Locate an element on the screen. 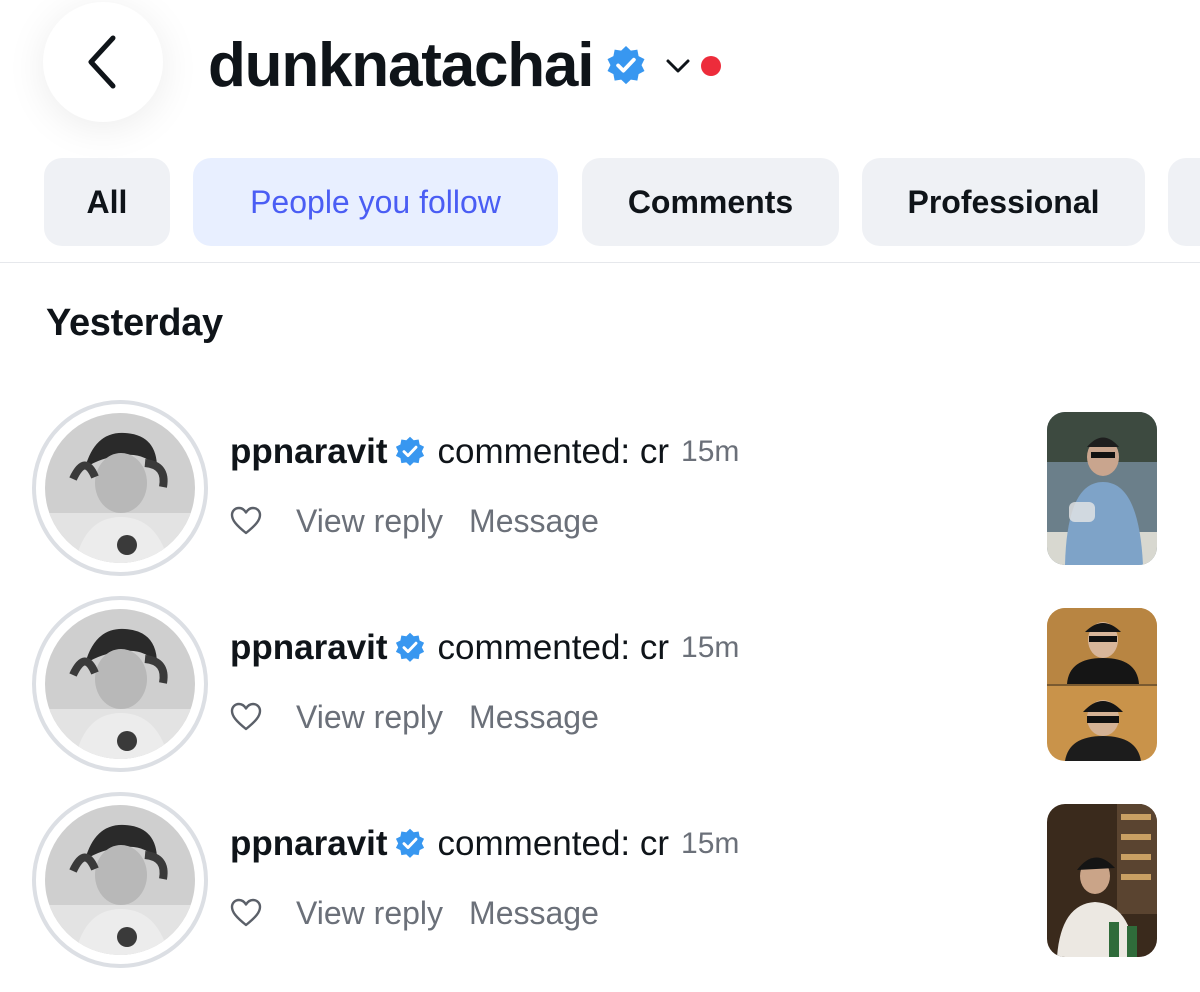  divider is located at coordinates (600, 262).